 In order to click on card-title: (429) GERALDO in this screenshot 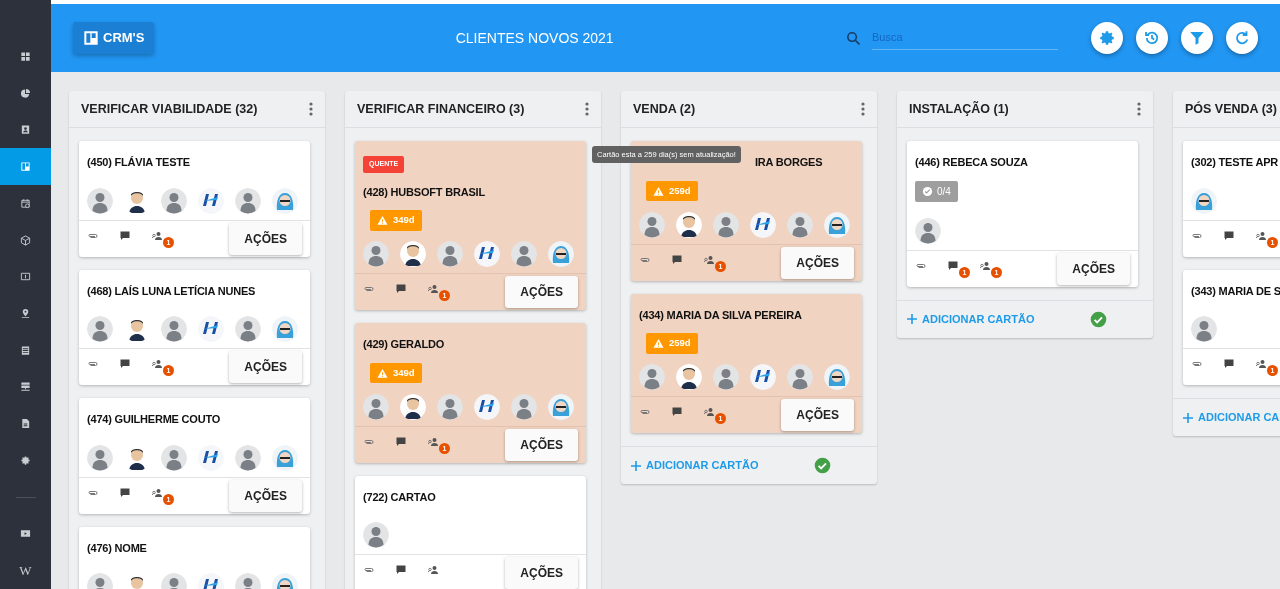, I will do `click(404, 344)`.